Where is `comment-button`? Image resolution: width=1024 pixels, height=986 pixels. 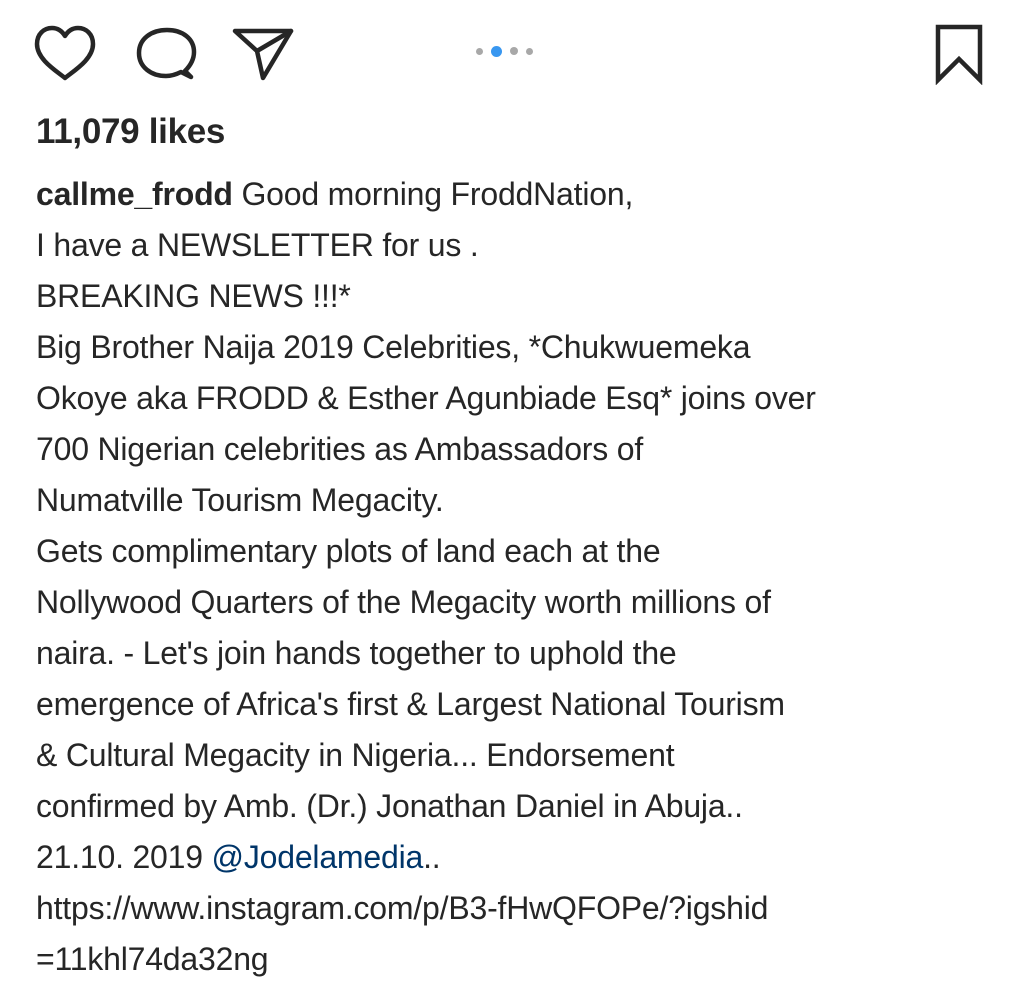 comment-button is located at coordinates (165, 56).